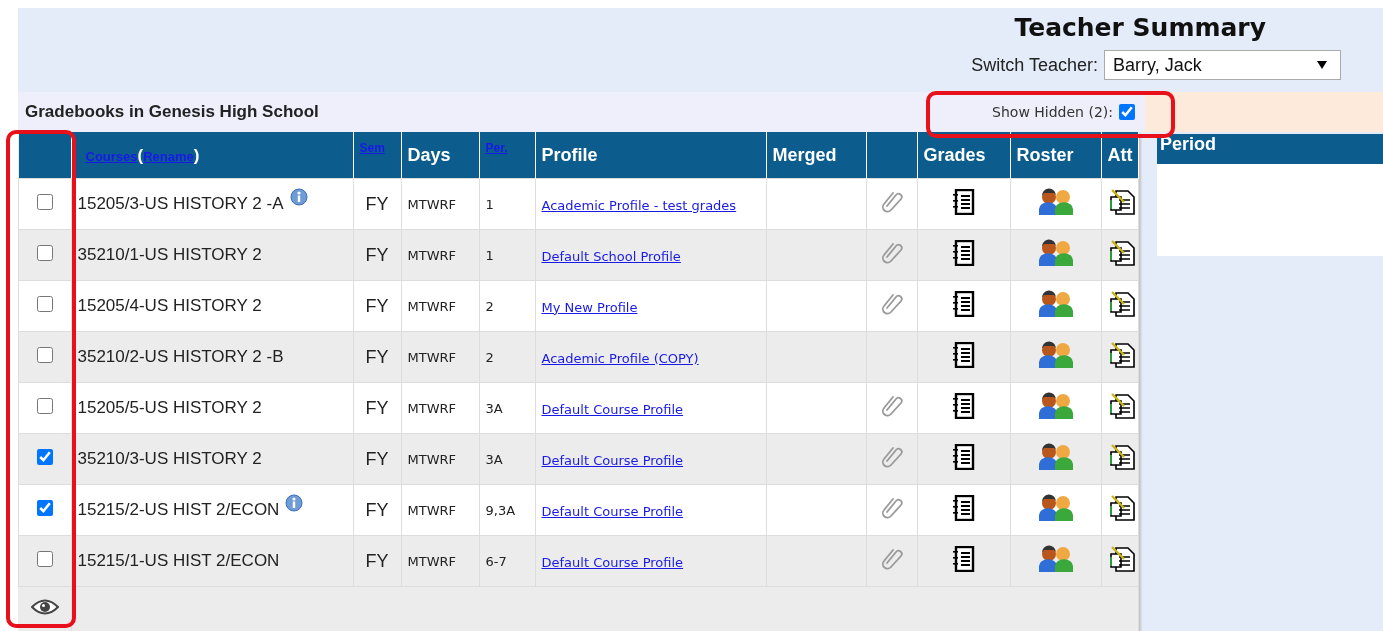  I want to click on eye-icon, so click(44, 607).